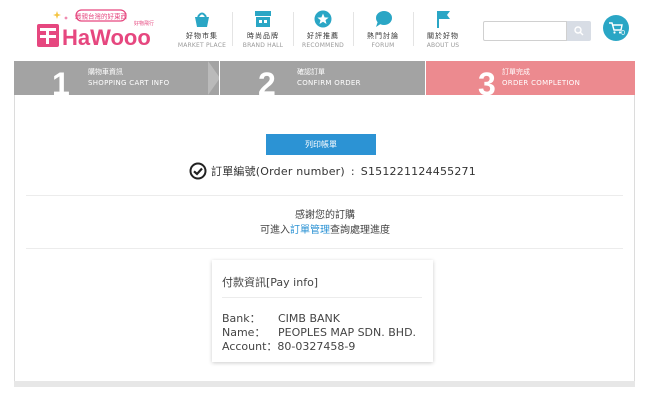 This screenshot has width=650, height=400. I want to click on step-number: 1, so click(61, 80).